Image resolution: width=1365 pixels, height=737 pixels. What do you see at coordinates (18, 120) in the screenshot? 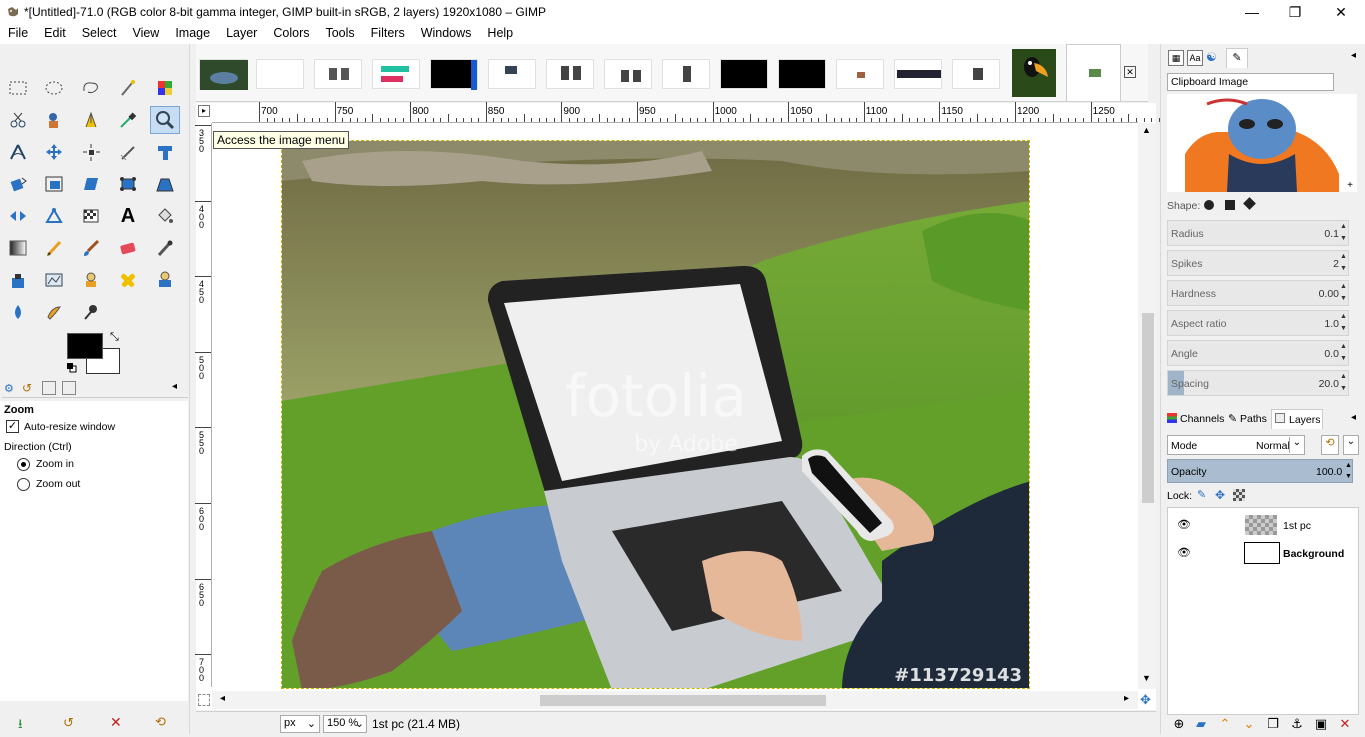
I see `scissors-select-tool-icon` at bounding box center [18, 120].